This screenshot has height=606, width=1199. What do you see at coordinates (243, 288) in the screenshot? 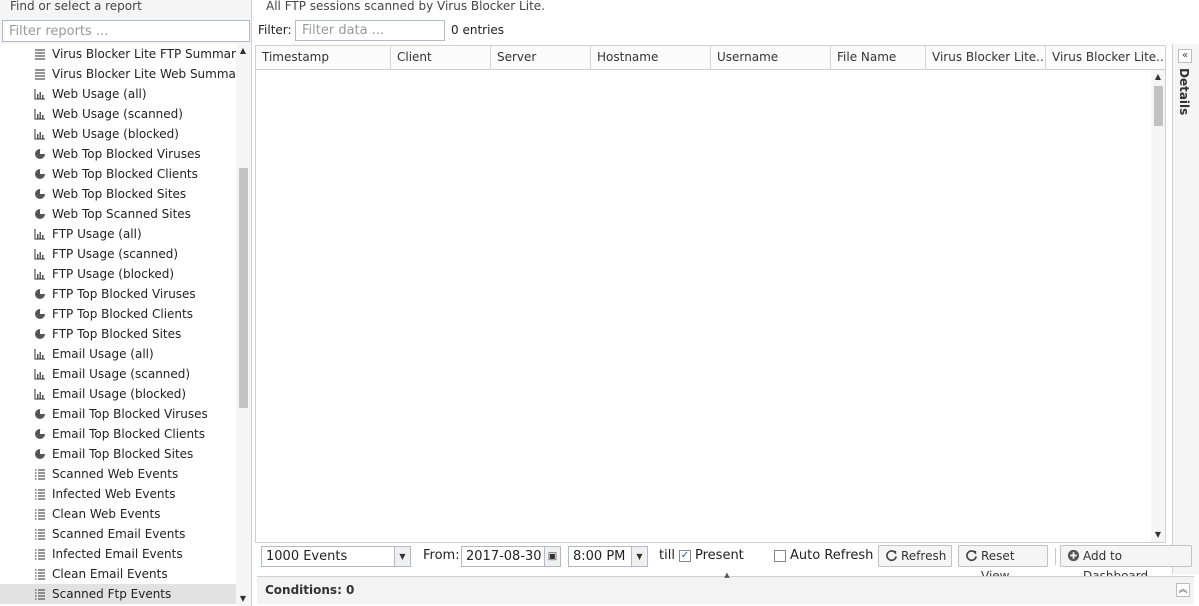
I see `report-tree-scroll-thumb` at bounding box center [243, 288].